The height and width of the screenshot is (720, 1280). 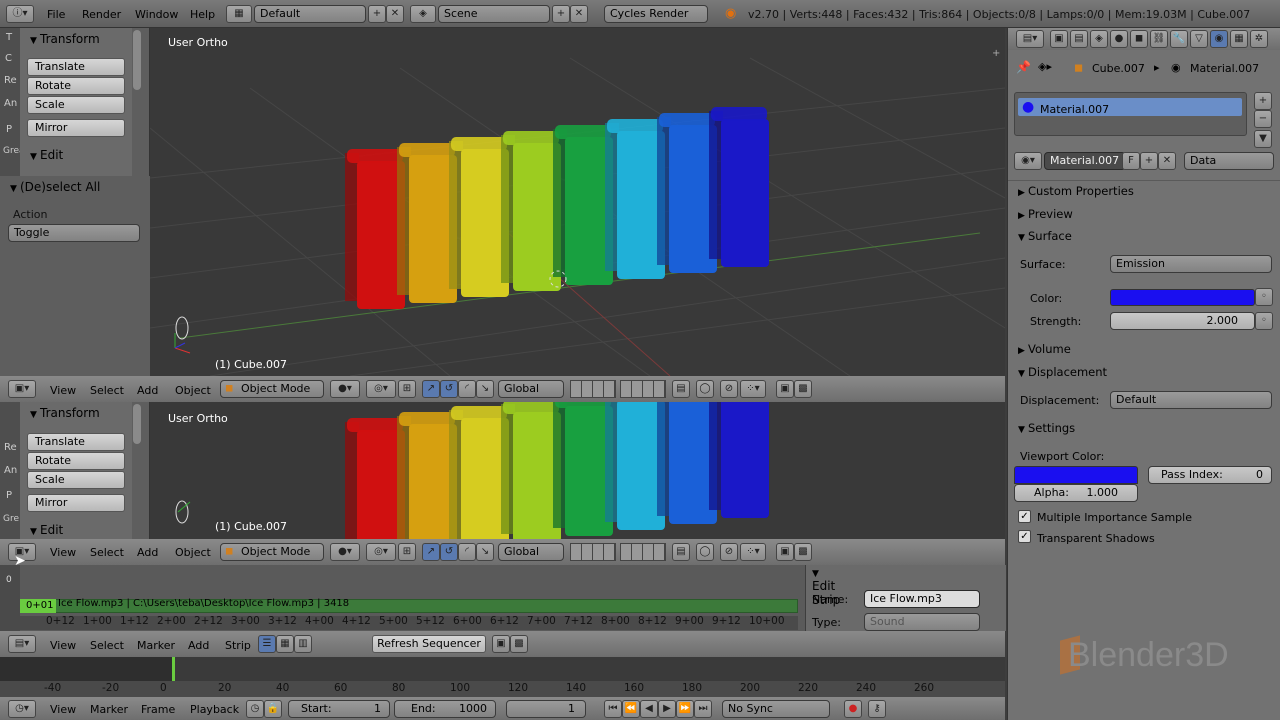 What do you see at coordinates (9, 129) in the screenshot?
I see `tab-physics: P` at bounding box center [9, 129].